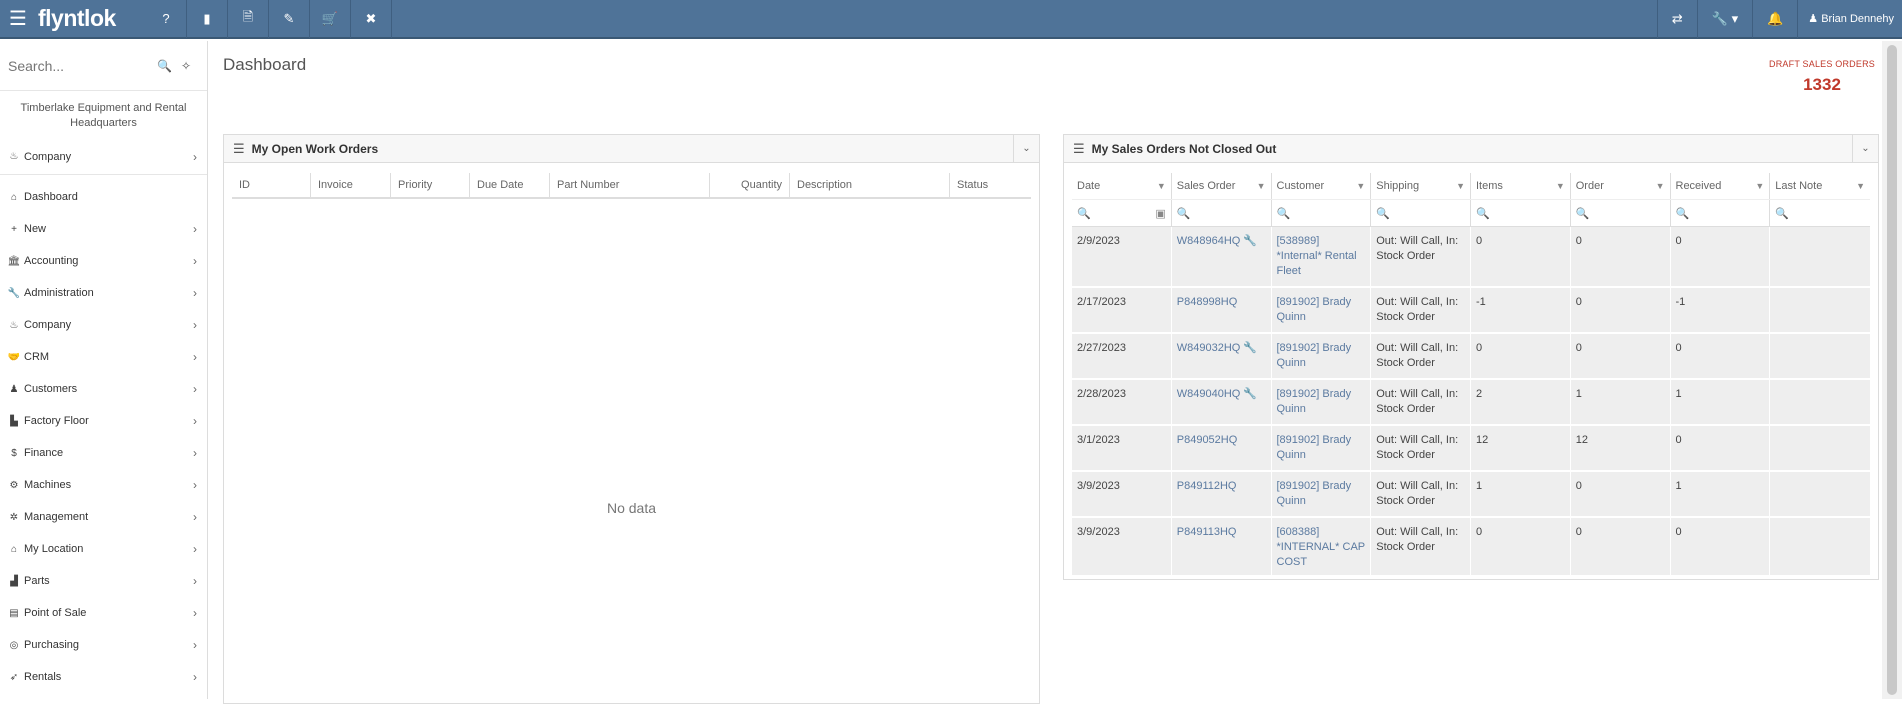 The width and height of the screenshot is (1902, 704). Describe the element at coordinates (1222, 186) in the screenshot. I see `column-header-sales-order: Sales Order ▼` at that location.